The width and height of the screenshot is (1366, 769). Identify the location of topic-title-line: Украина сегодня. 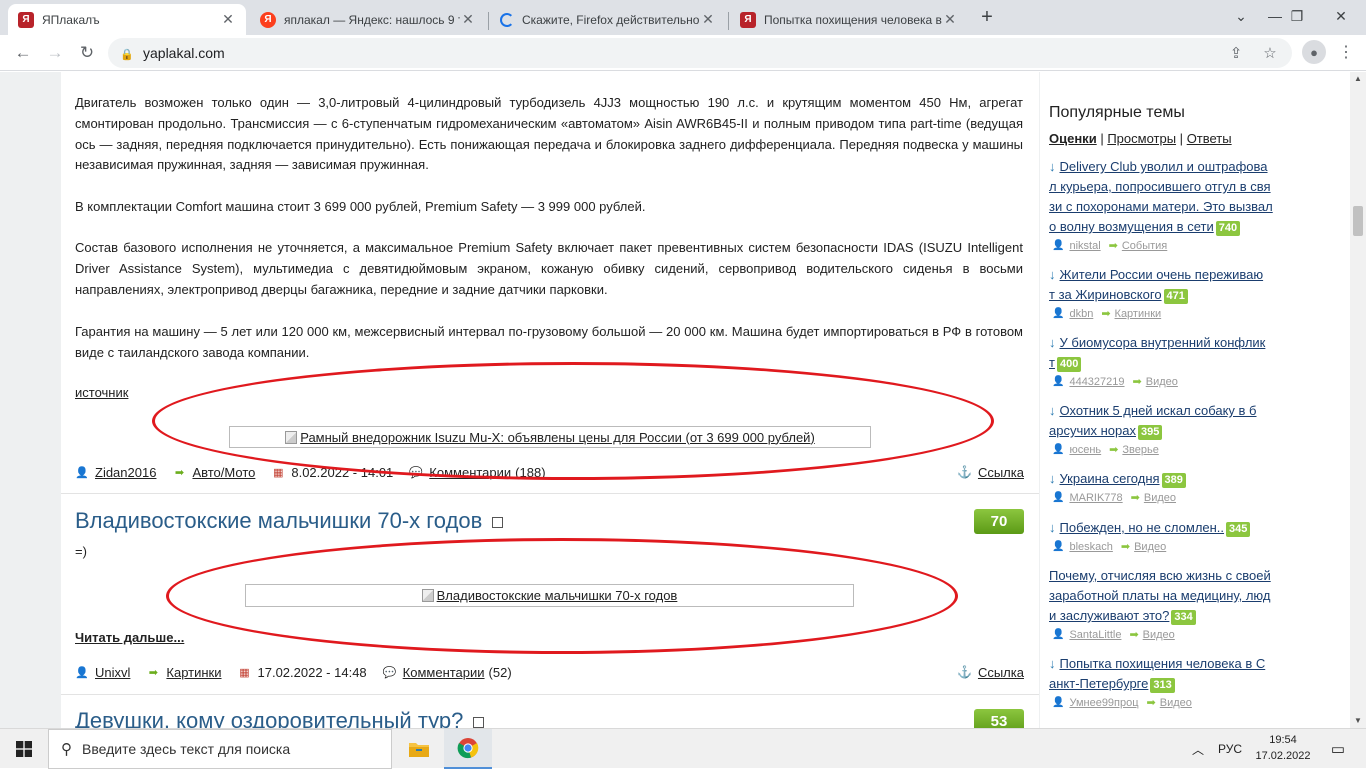
(1110, 478).